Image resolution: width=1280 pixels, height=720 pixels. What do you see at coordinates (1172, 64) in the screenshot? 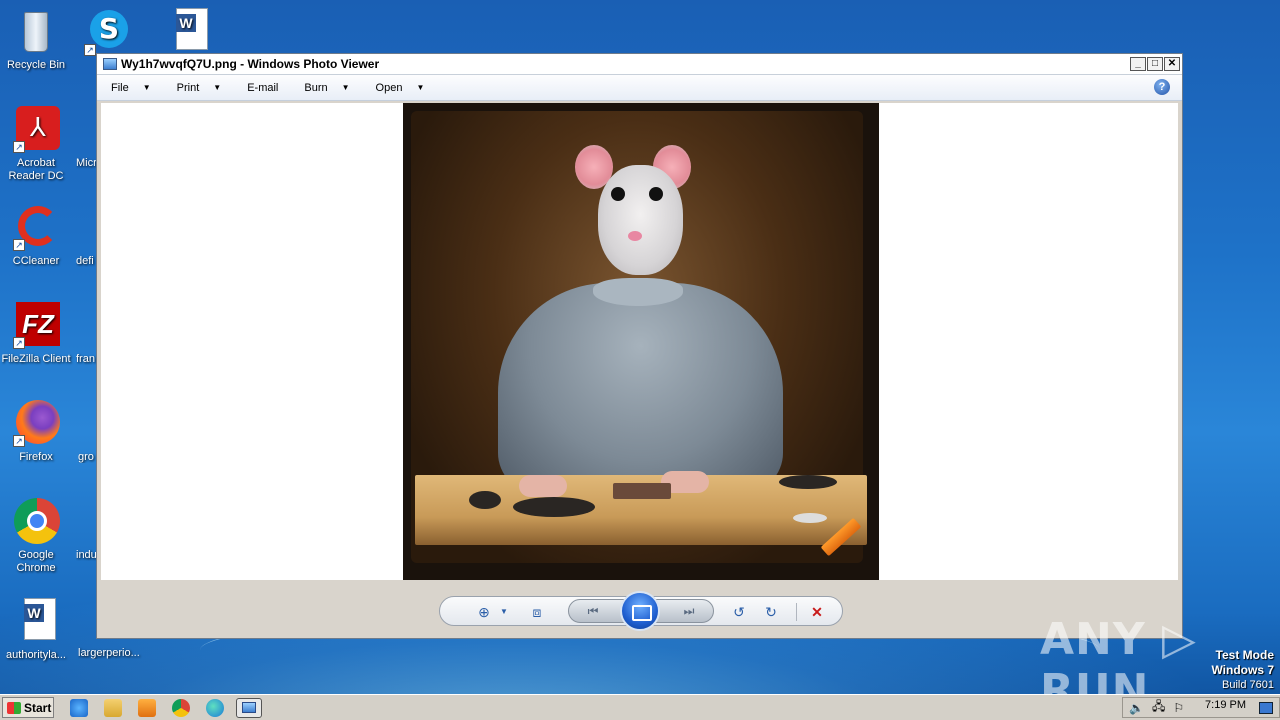
I see `close-button: ✕` at bounding box center [1172, 64].